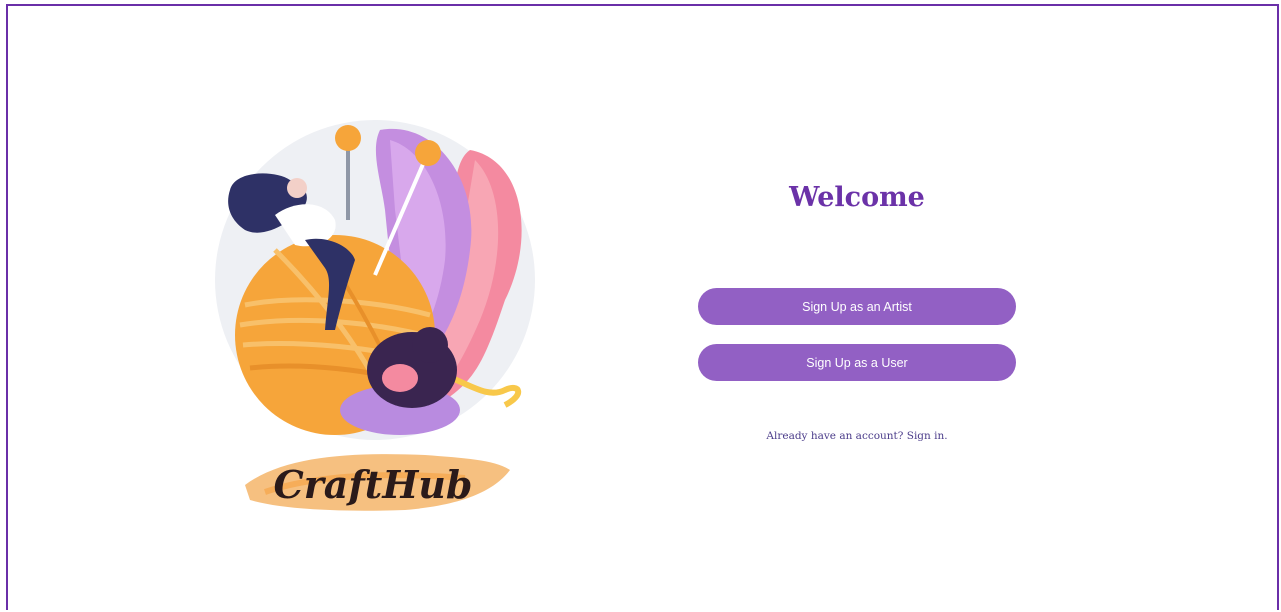 Image resolution: width=1281 pixels, height=612 pixels. I want to click on sign-up-artist-button: Sign Up as an Artist, so click(857, 306).